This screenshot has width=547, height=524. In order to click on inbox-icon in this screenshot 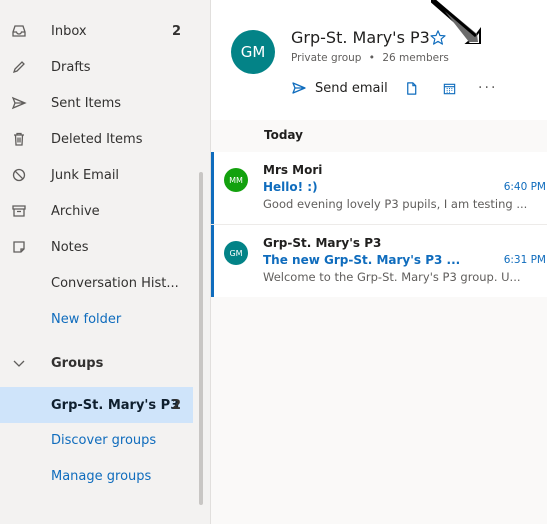, I will do `click(19, 31)`.